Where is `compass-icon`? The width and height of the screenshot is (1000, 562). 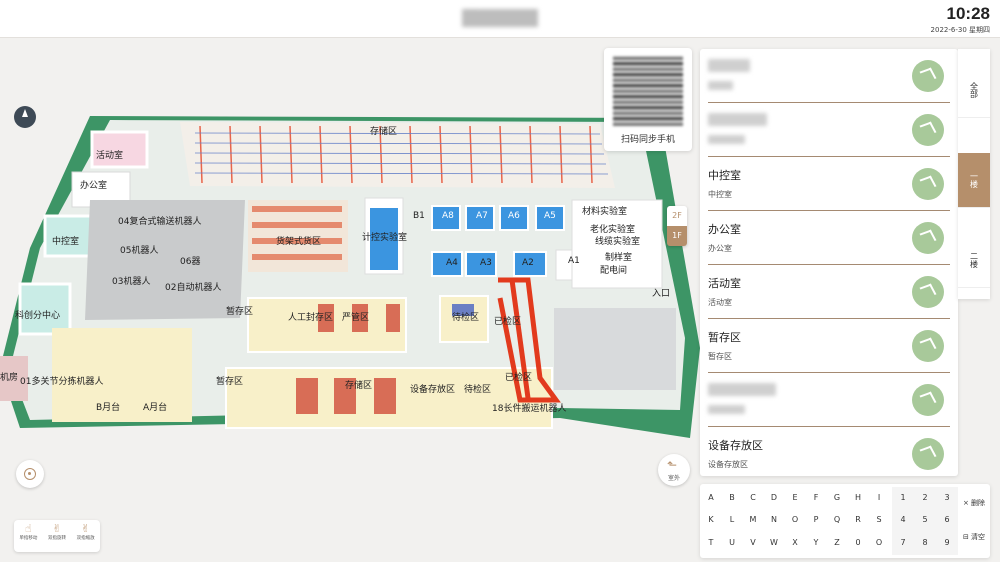 compass-icon is located at coordinates (25, 117).